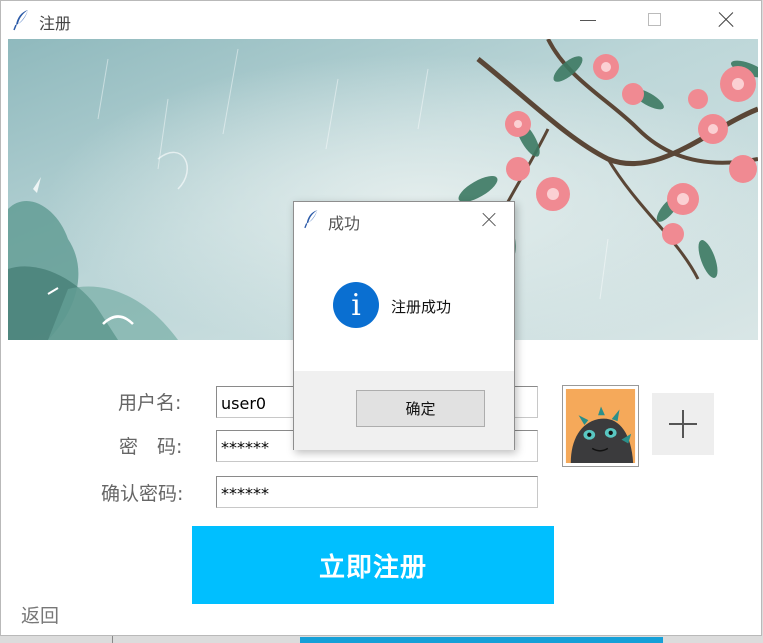 The image size is (763, 643). Describe the element at coordinates (55, 23) in the screenshot. I see `window-title: 注册` at that location.